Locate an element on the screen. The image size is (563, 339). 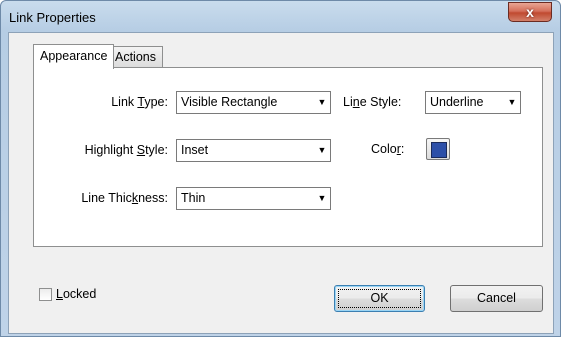
highlight-style-label: Highlight Style: is located at coordinates (126, 150).